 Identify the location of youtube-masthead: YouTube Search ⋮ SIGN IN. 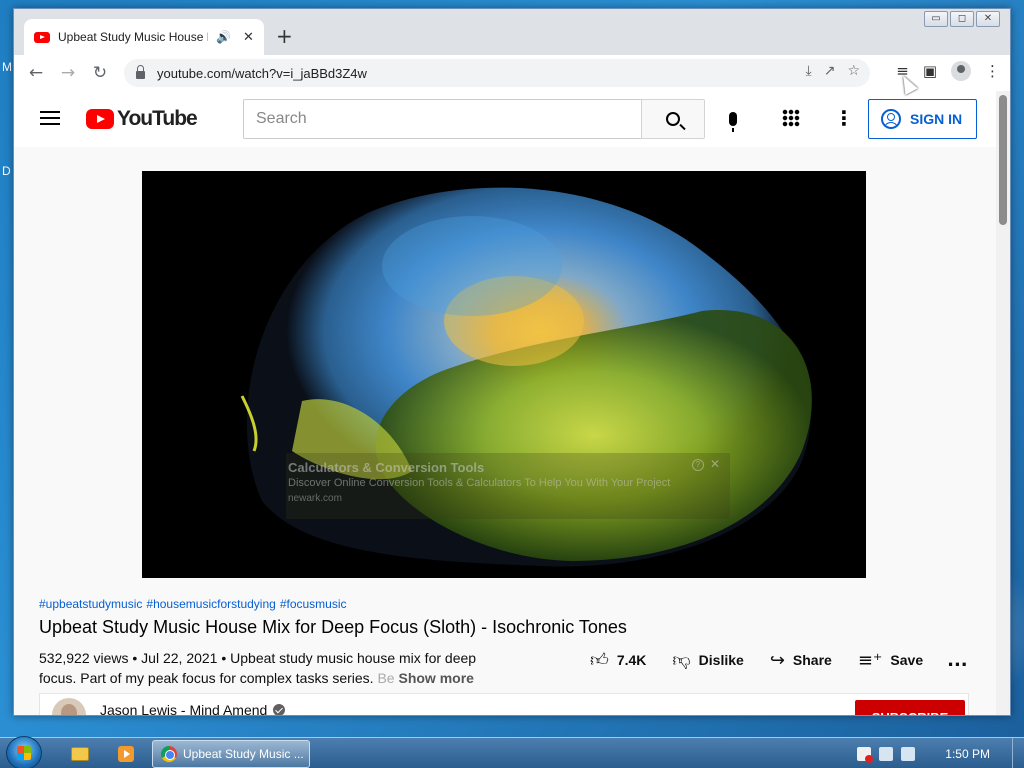
(506, 119).